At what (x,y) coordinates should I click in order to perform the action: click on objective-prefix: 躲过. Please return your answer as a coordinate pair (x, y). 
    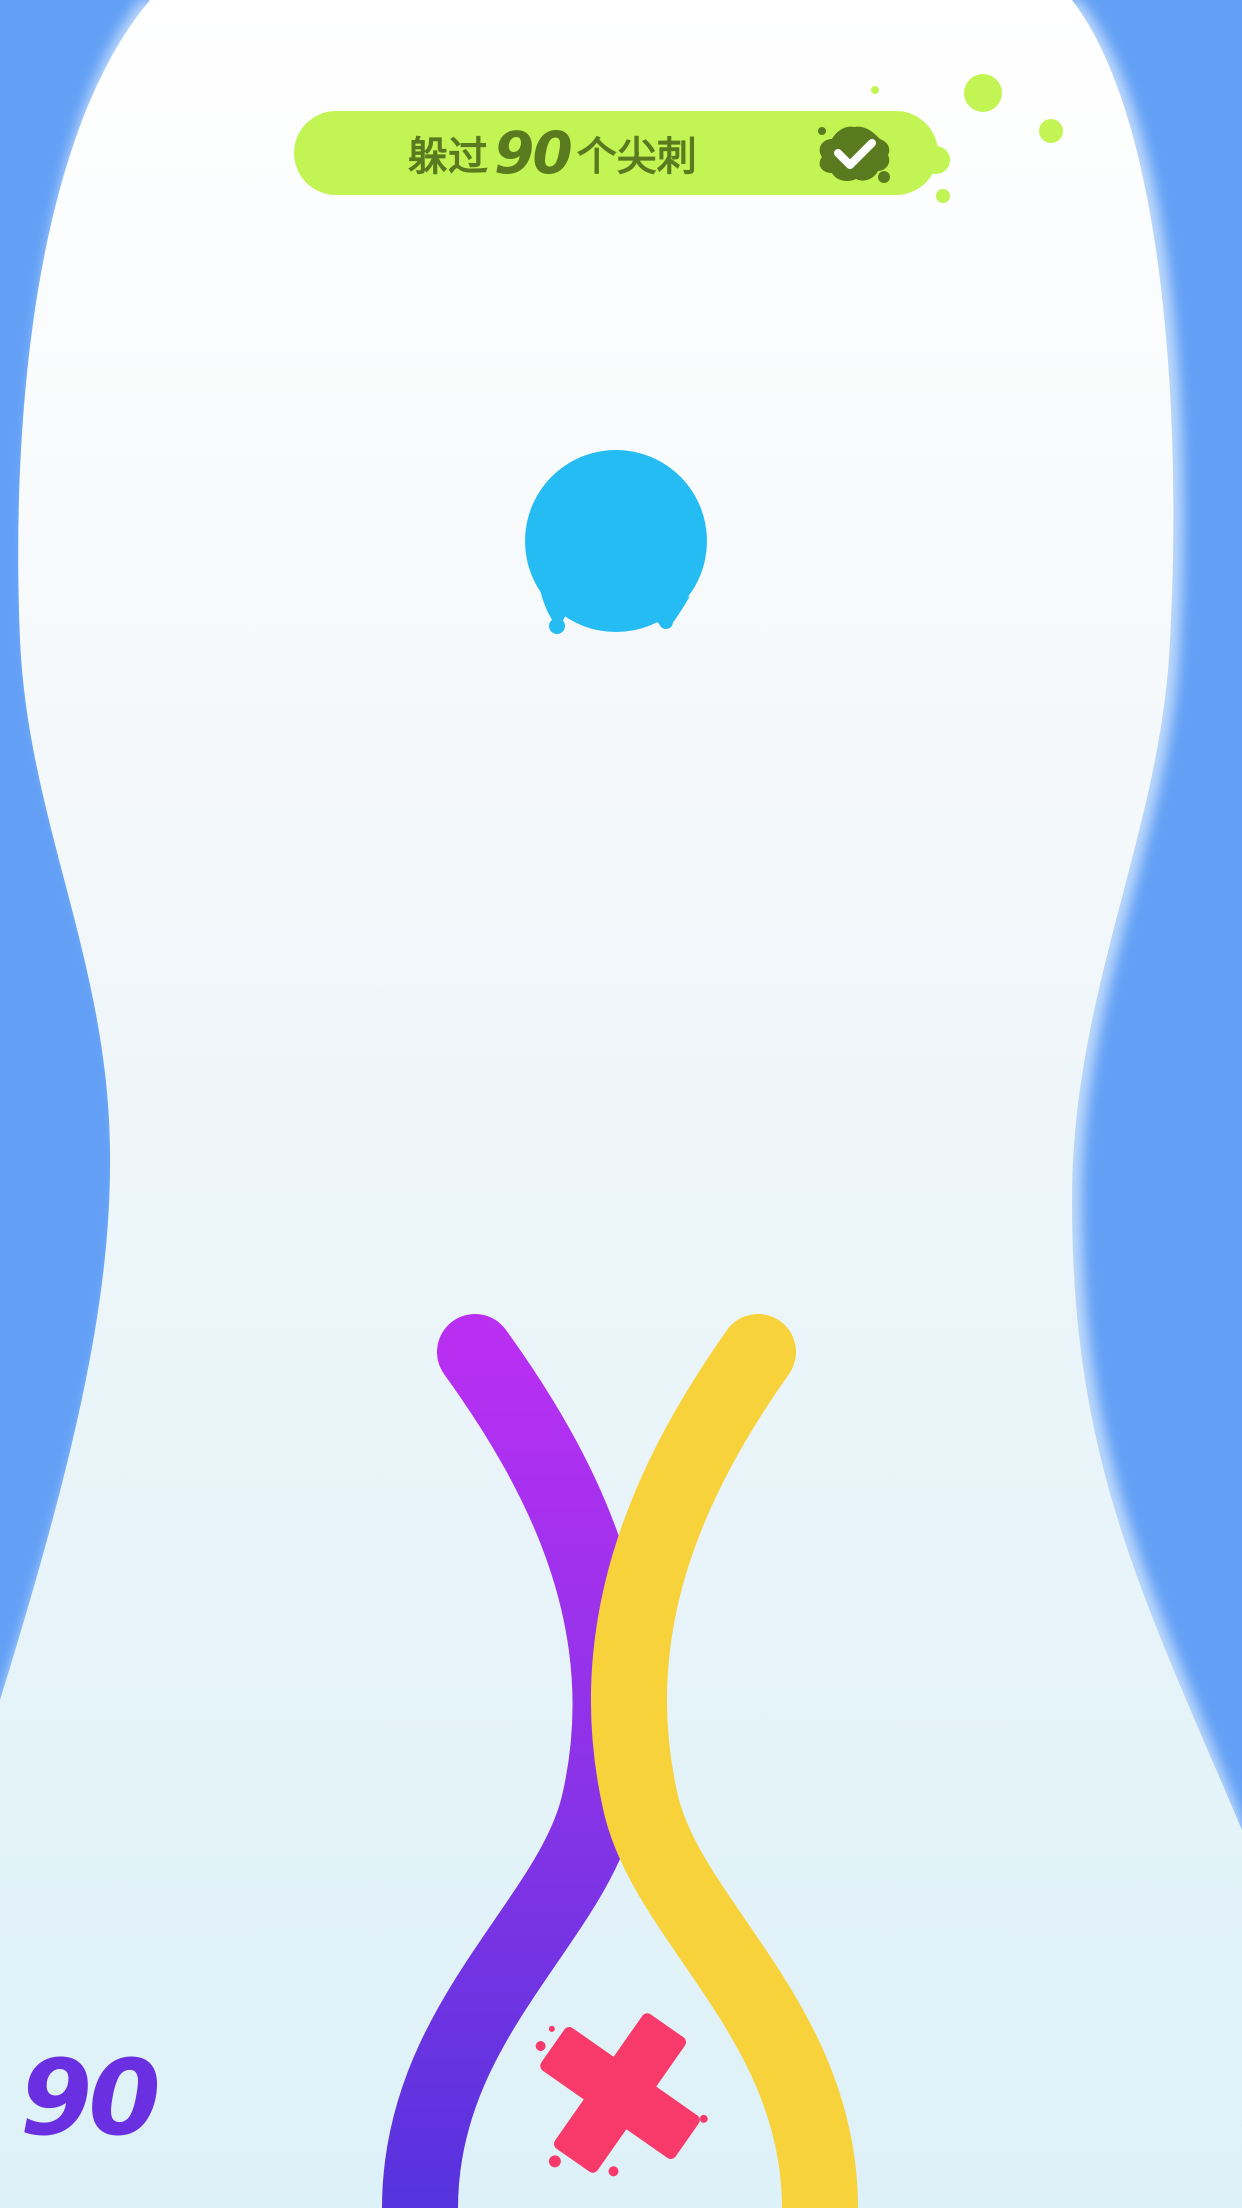
    Looking at the image, I should click on (448, 157).